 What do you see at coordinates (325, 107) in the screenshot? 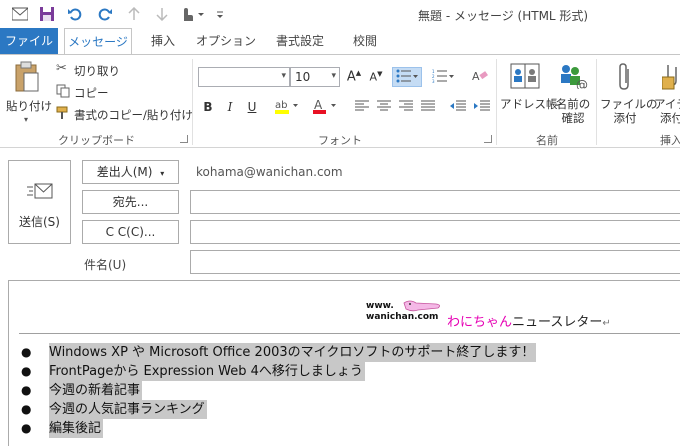
I see `font-color-button: A` at bounding box center [325, 107].